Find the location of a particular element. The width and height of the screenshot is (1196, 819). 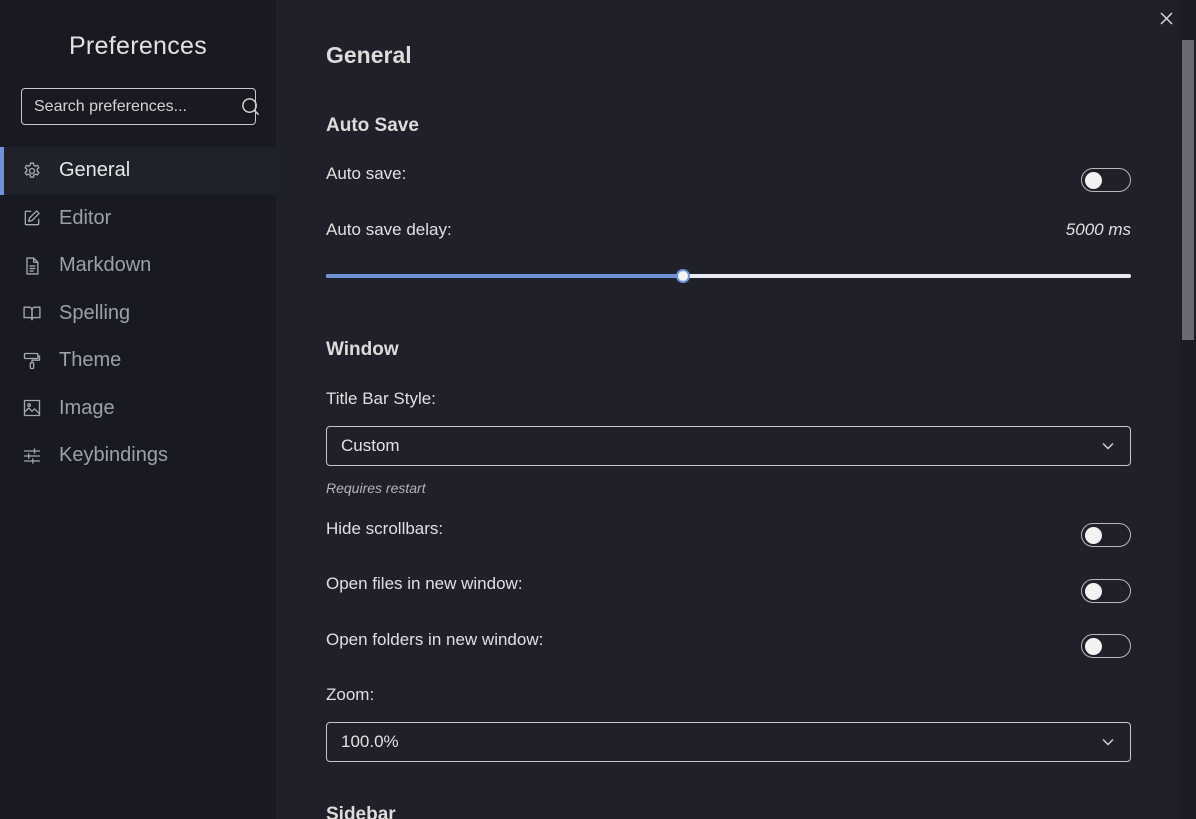

scrollbar-thumb is located at coordinates (1188, 190).